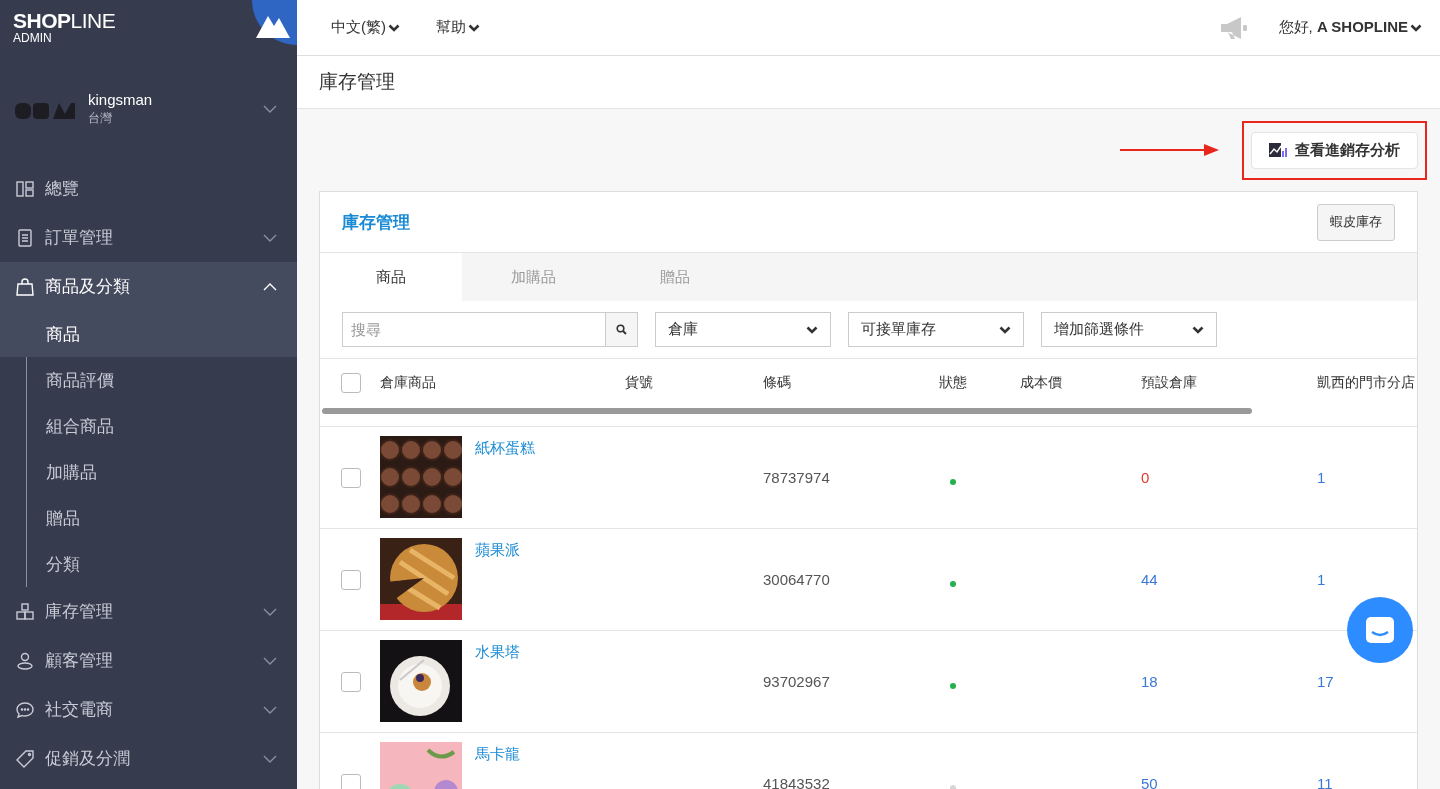 Image resolution: width=1440 pixels, height=789 pixels. Describe the element at coordinates (1356, 222) in the screenshot. I see `shopee-stock-button: 蝦皮庫存` at that location.